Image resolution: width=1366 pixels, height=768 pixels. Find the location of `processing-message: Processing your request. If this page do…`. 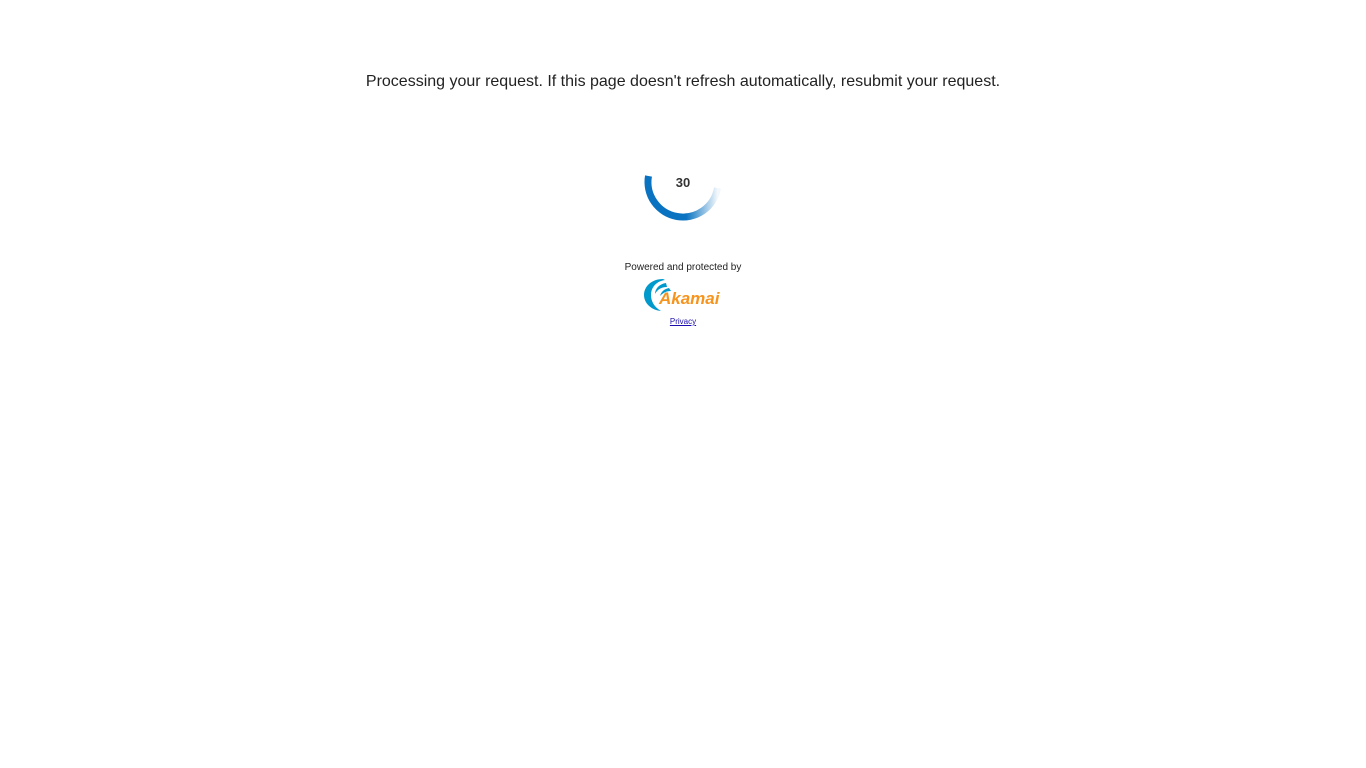

processing-message: Processing your request. If this page do… is located at coordinates (683, 81).